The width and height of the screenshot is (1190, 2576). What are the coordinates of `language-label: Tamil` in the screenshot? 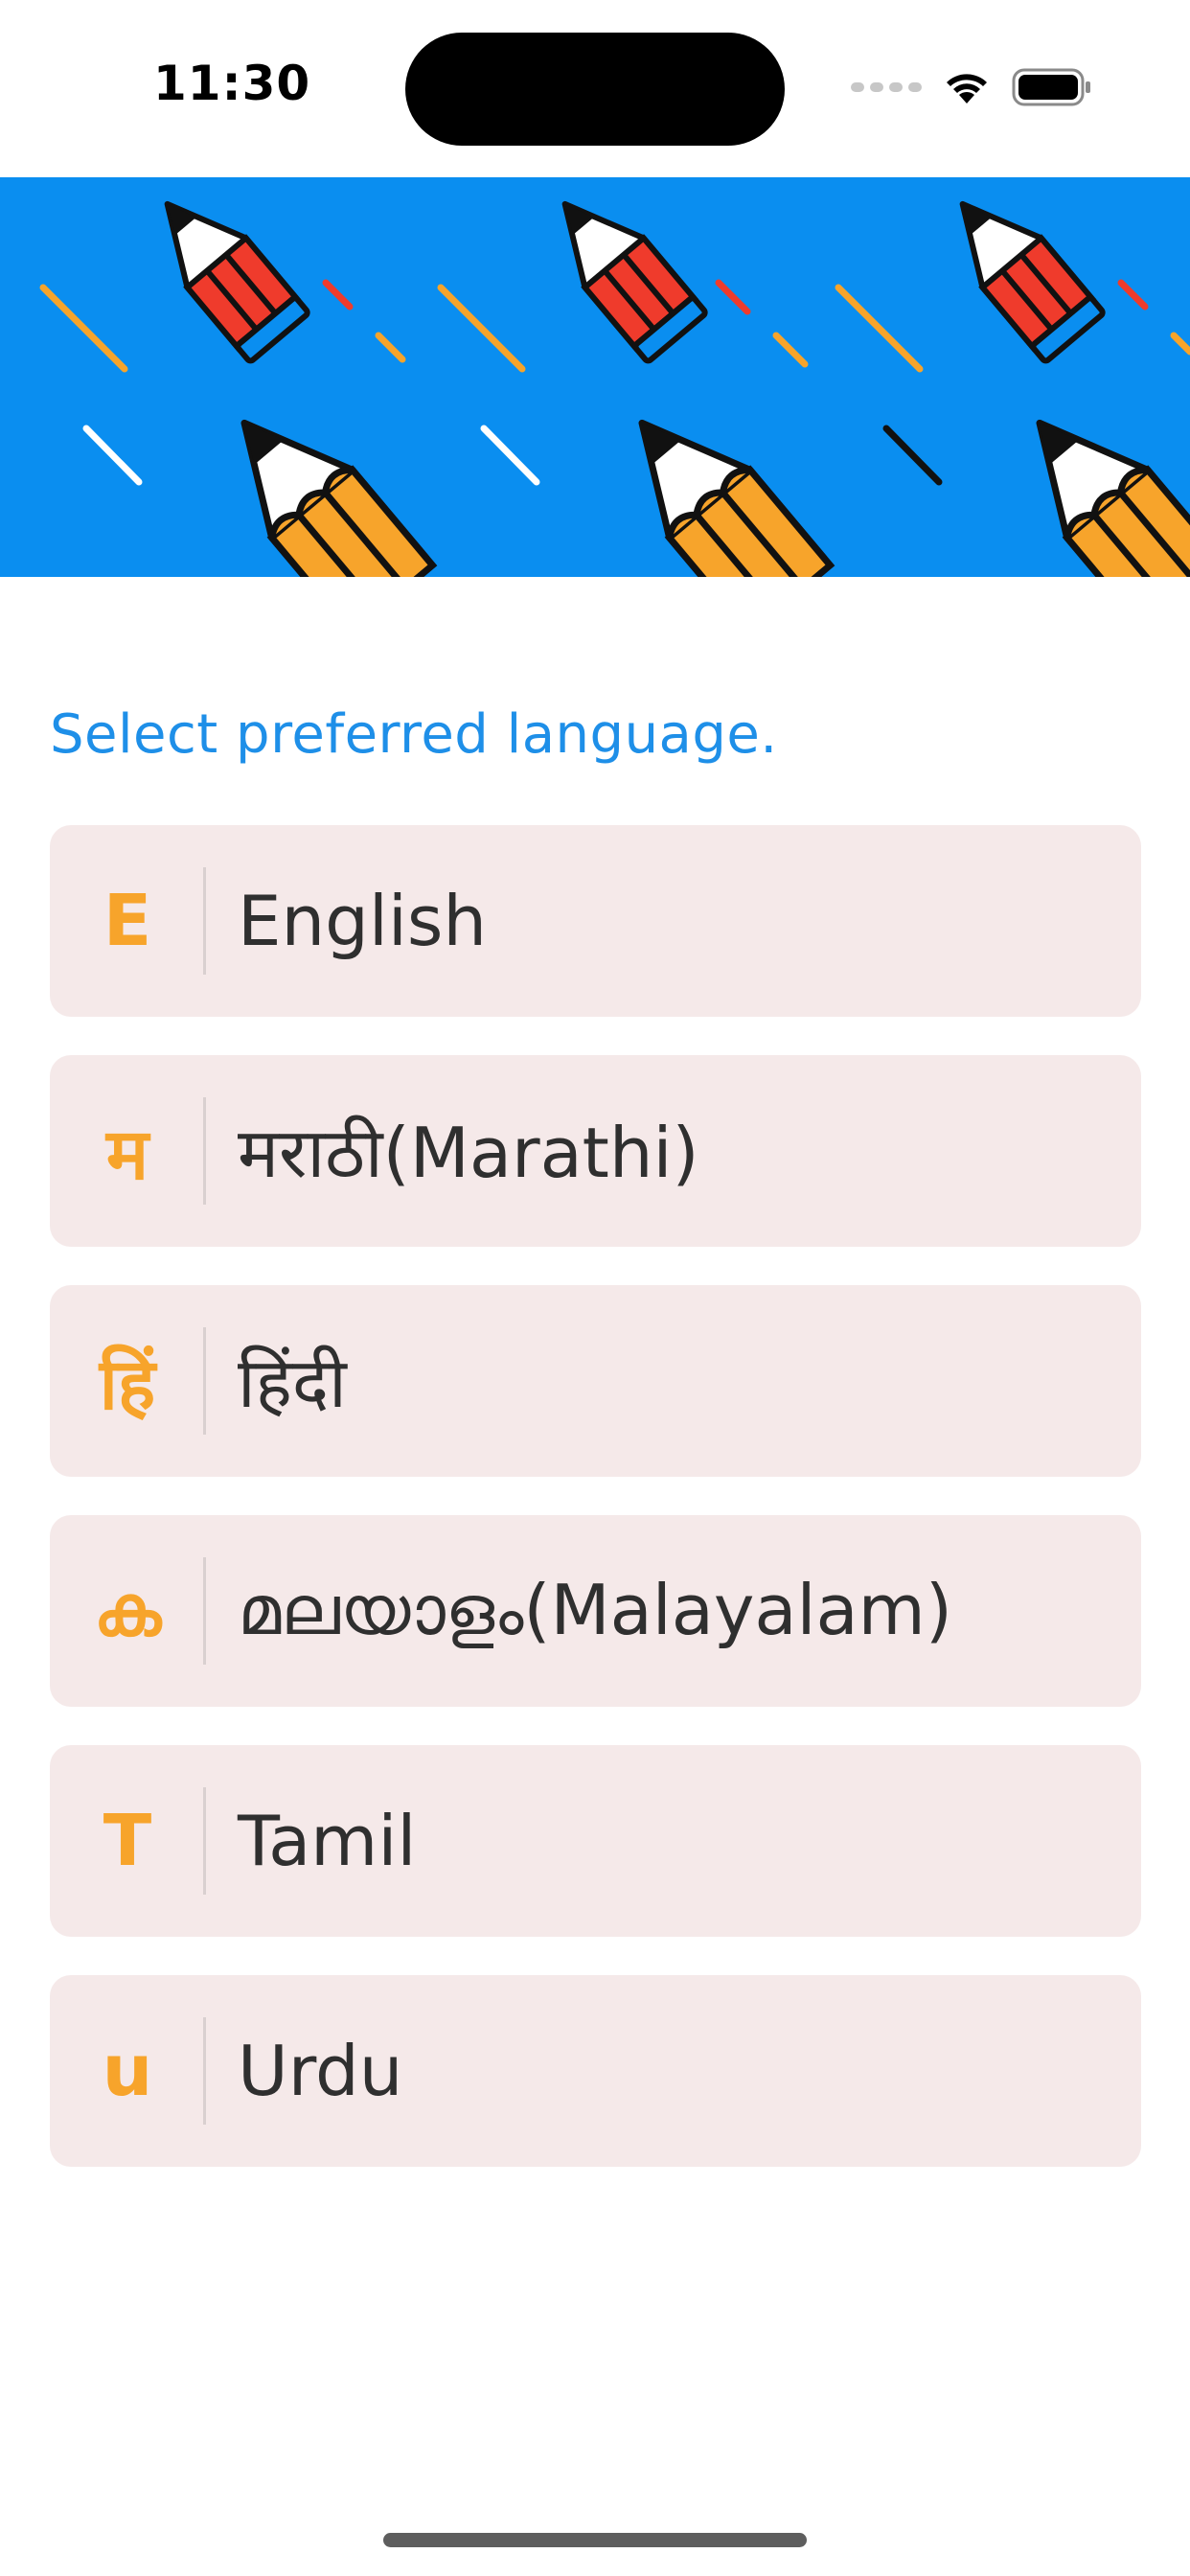 It's located at (327, 1841).